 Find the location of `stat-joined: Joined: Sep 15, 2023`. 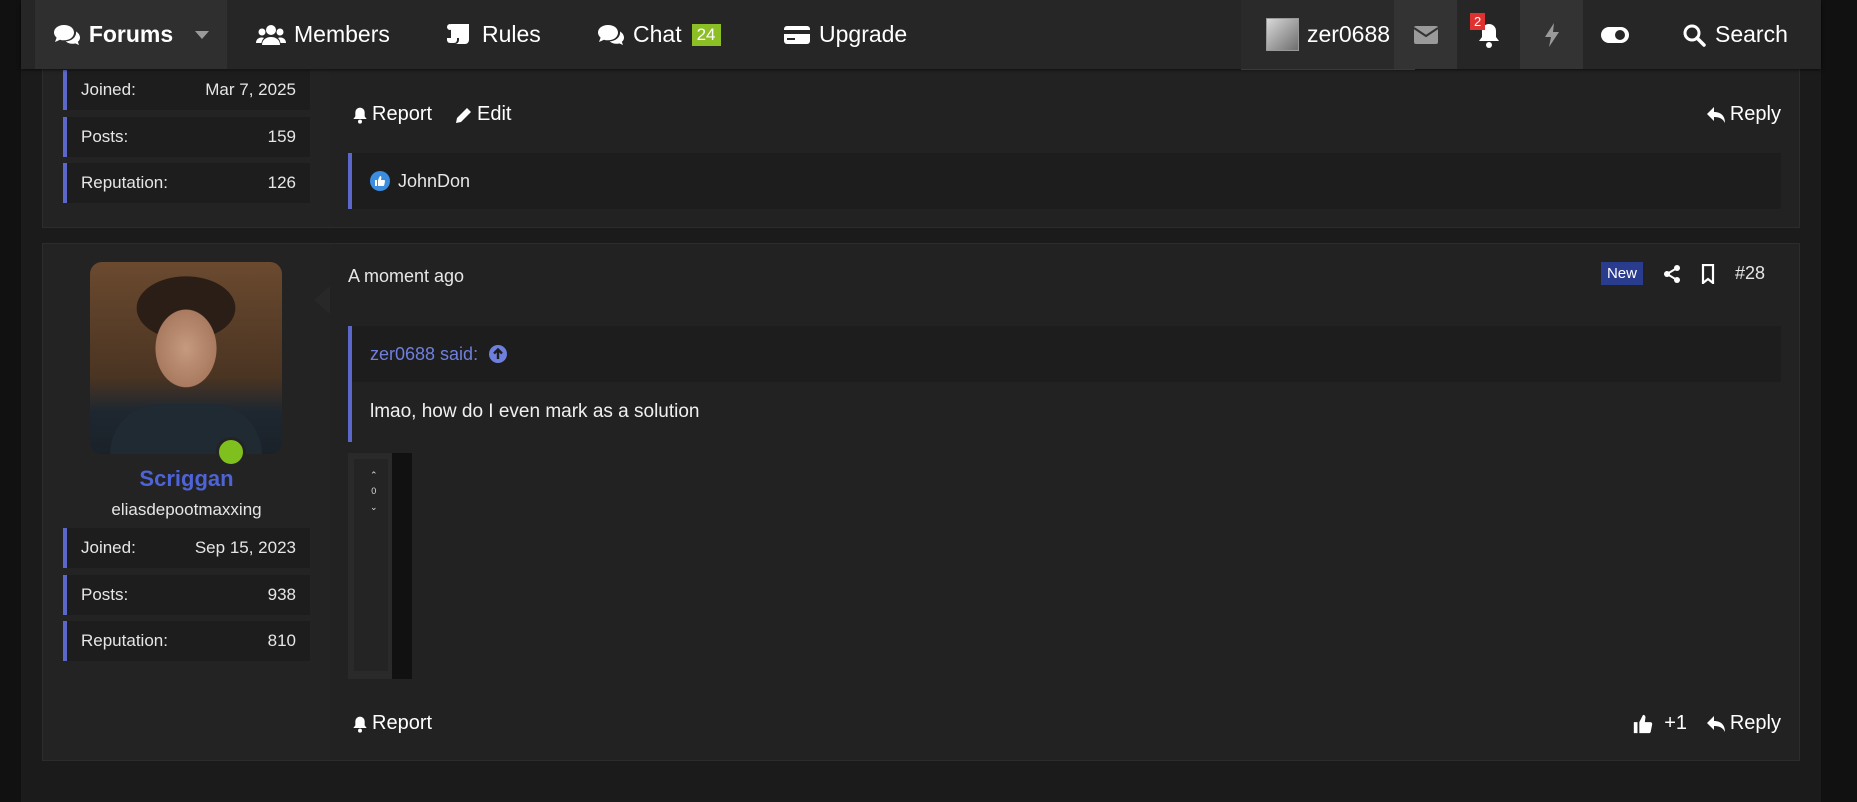

stat-joined: Joined: Sep 15, 2023 is located at coordinates (186, 548).